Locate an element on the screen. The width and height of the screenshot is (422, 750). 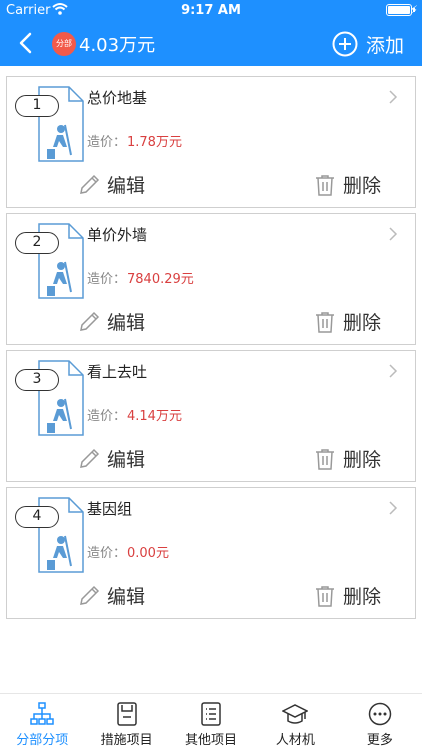
tab-bar: 分部分项 措施项目 其他项目 人材机 更多 is located at coordinates (211, 721).